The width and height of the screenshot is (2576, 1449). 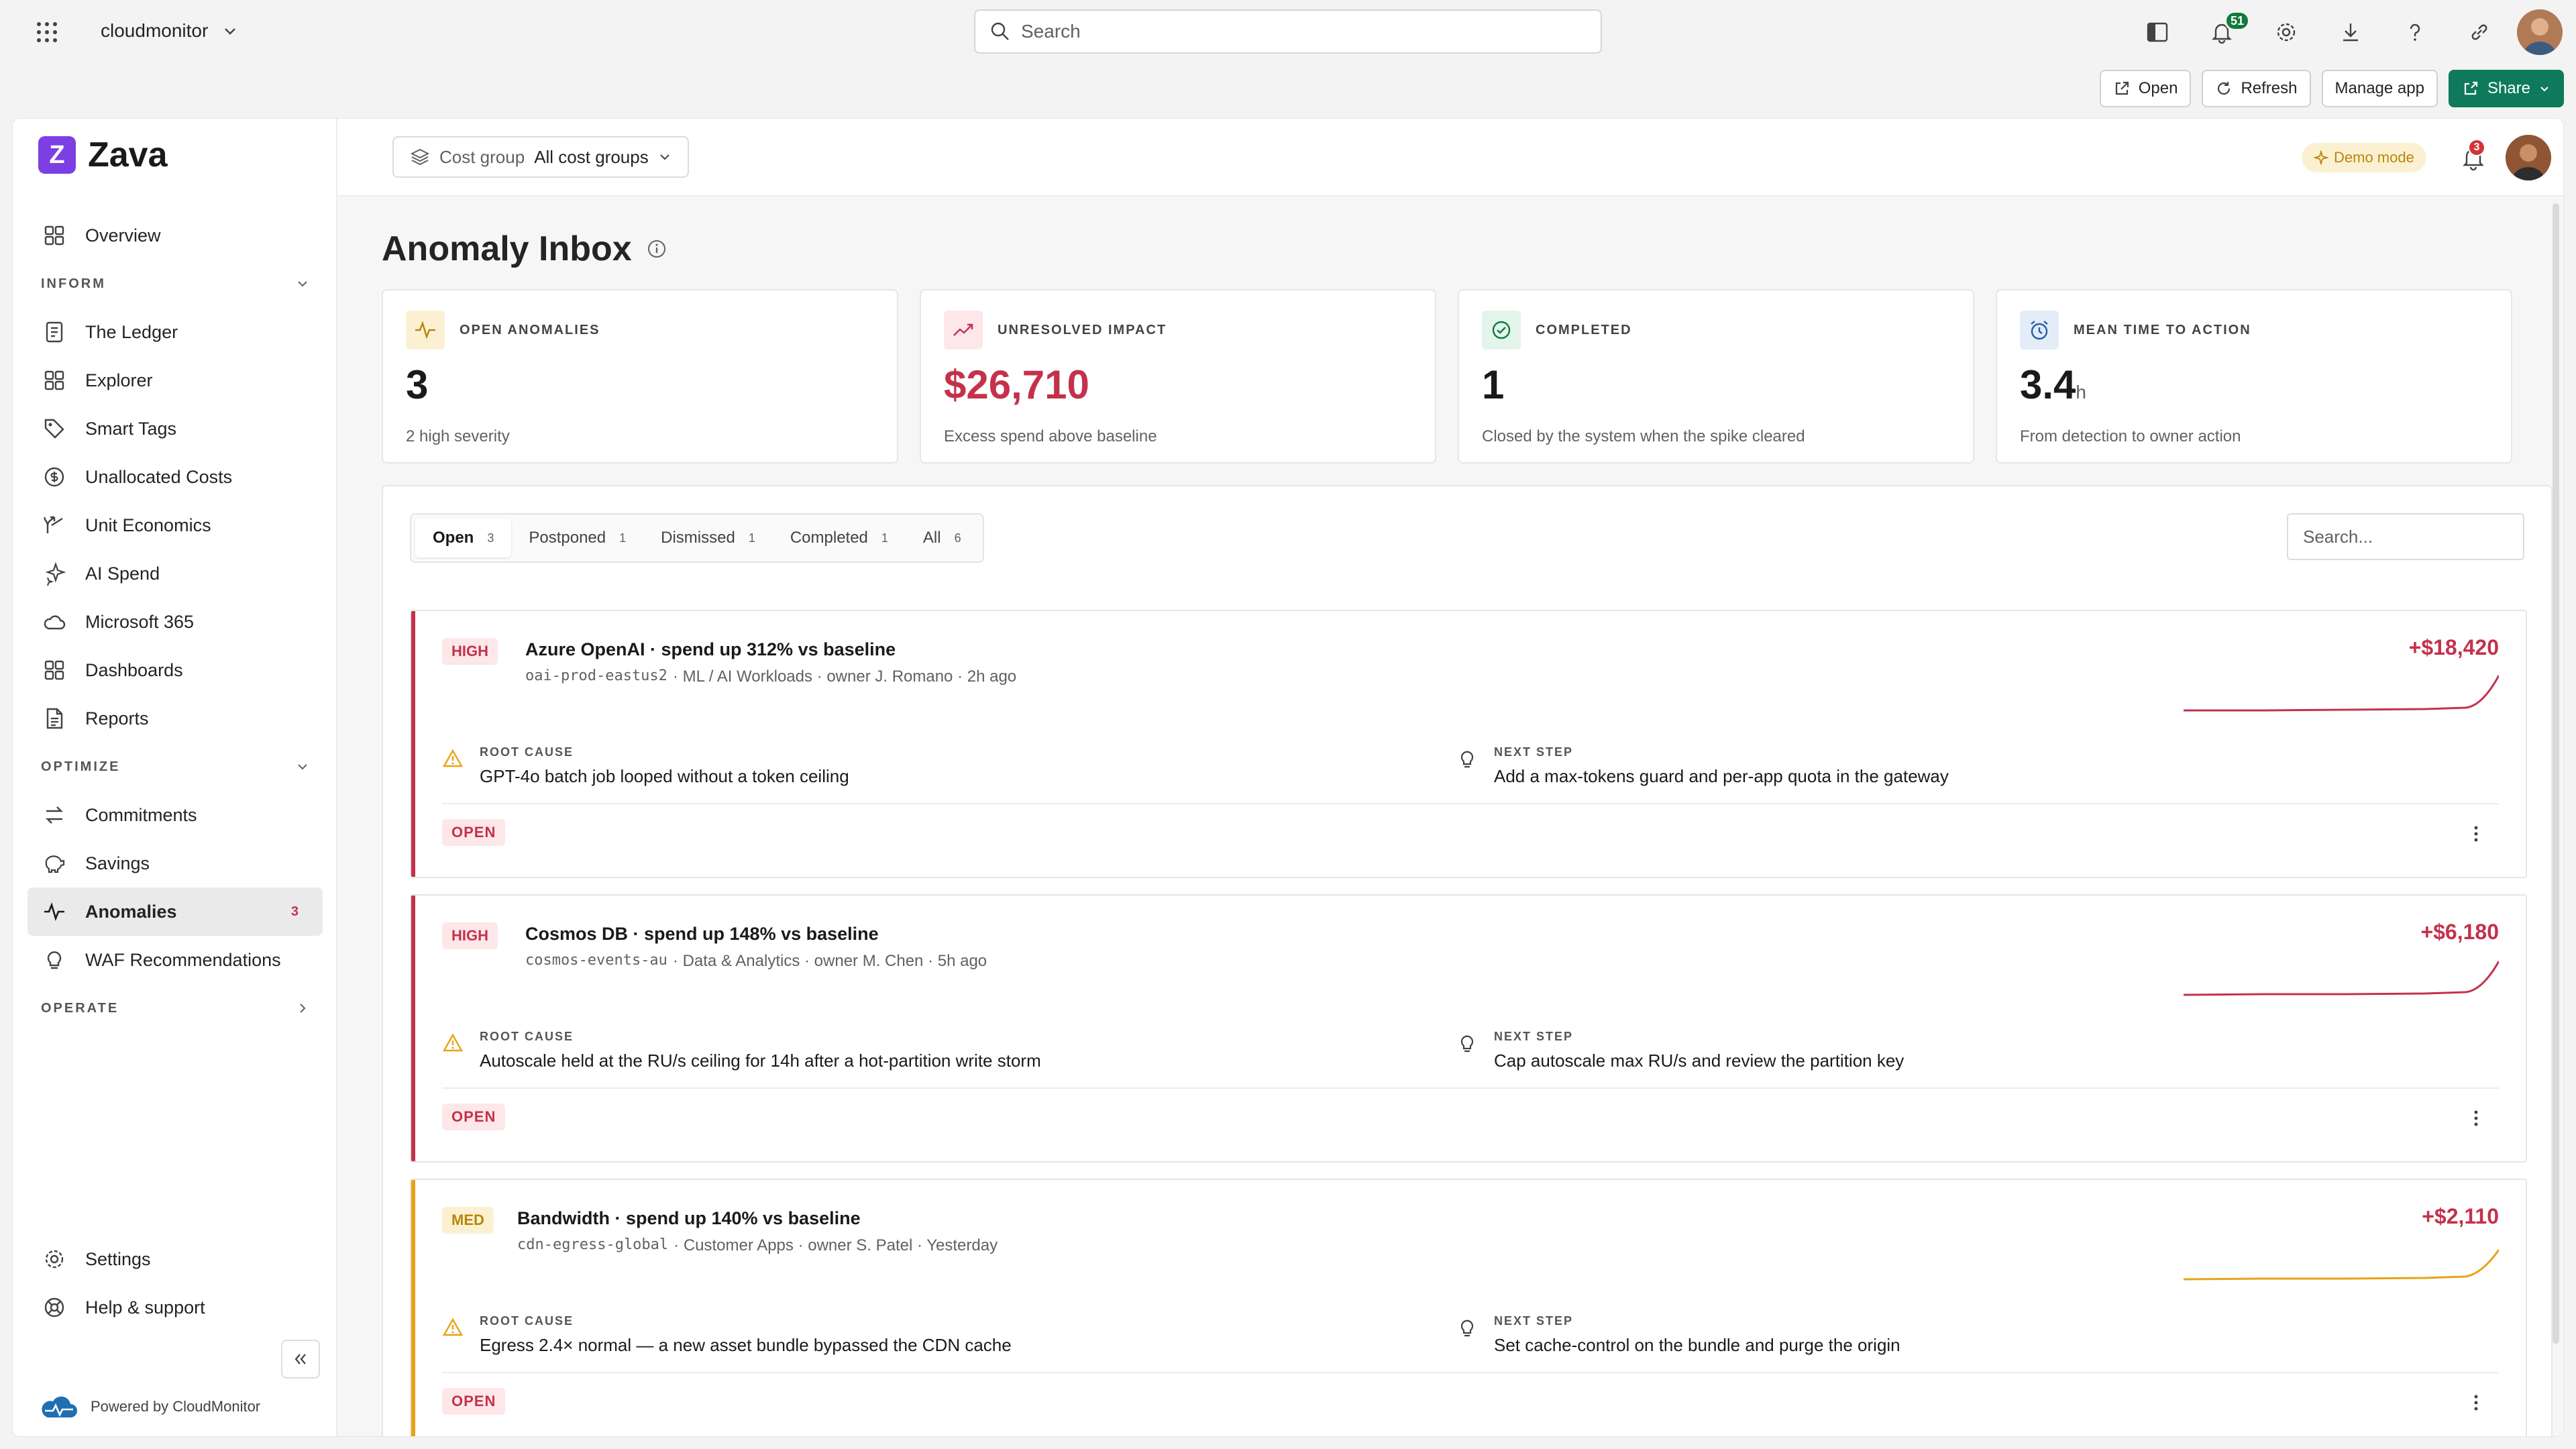 I want to click on spend-sparkline, so click(x=2341, y=978).